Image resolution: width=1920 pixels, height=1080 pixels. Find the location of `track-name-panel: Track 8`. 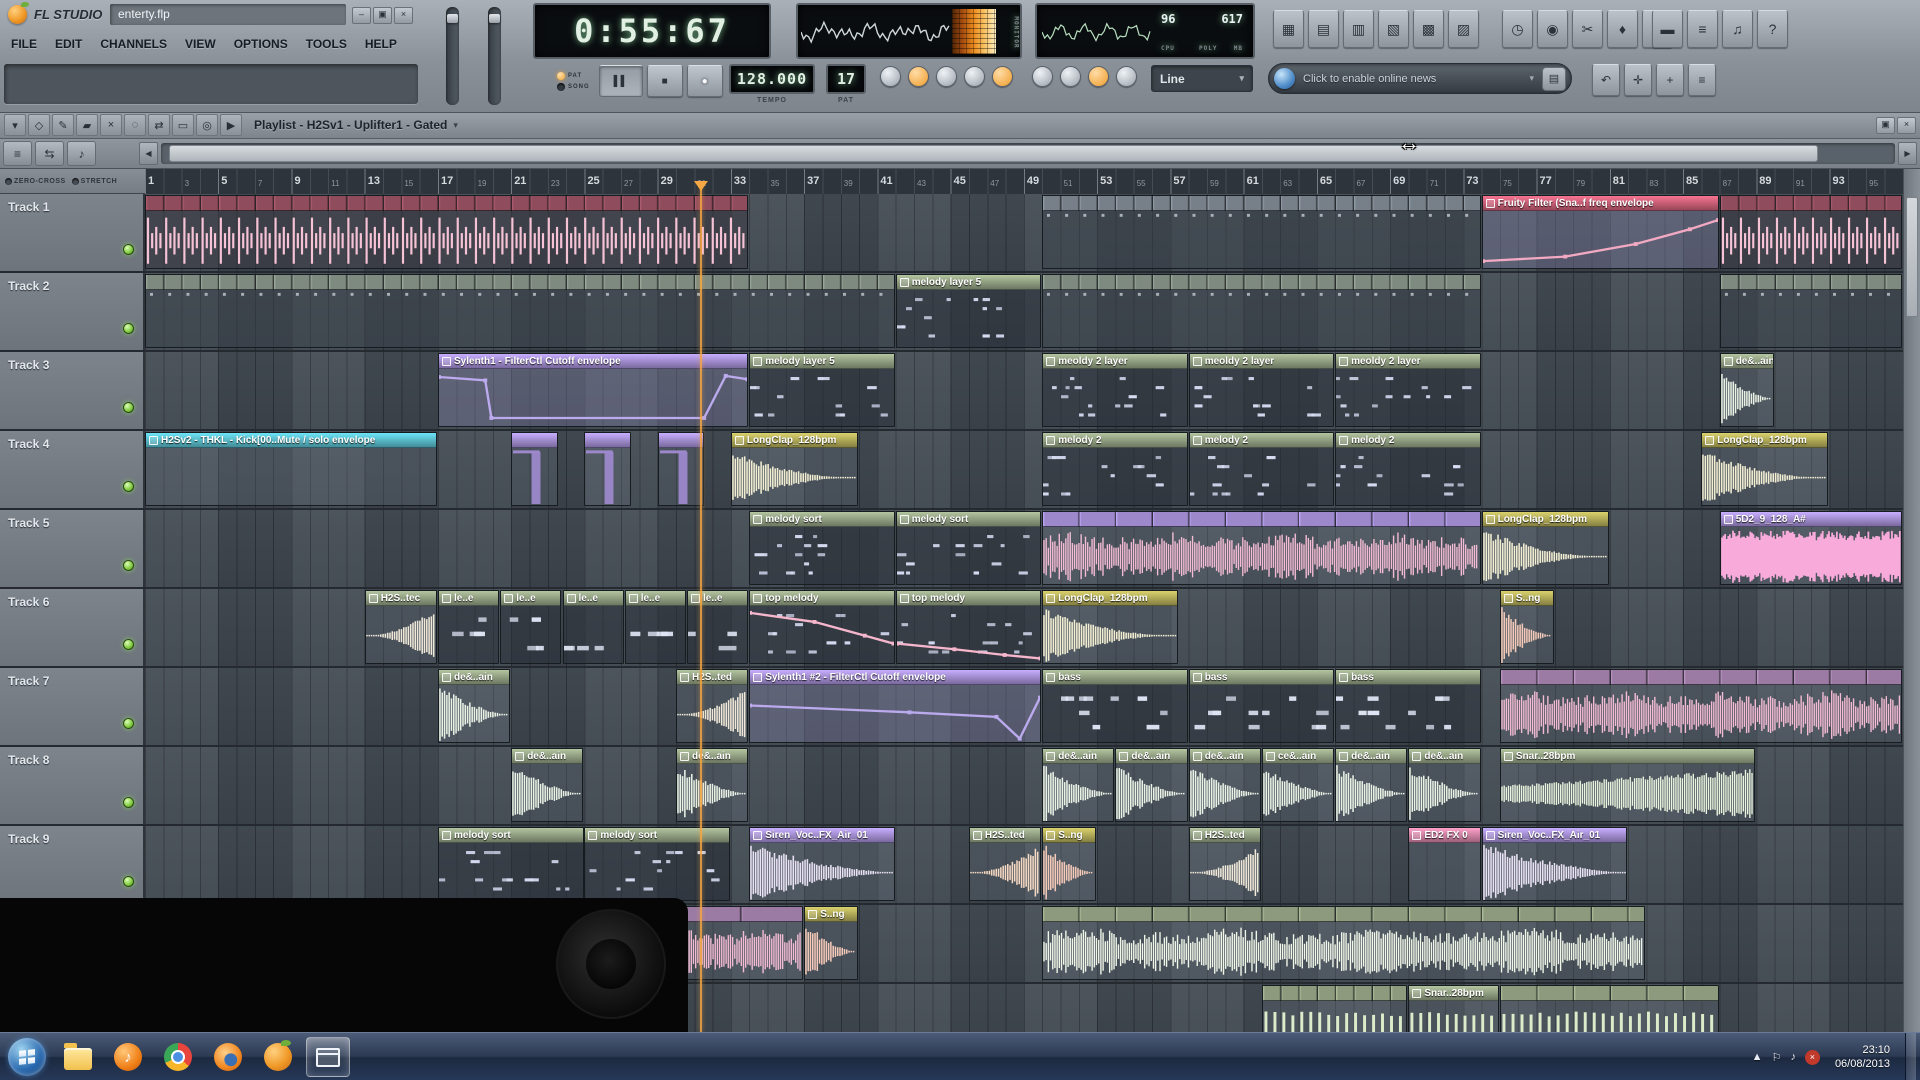

track-name-panel: Track 8 is located at coordinates (72, 785).